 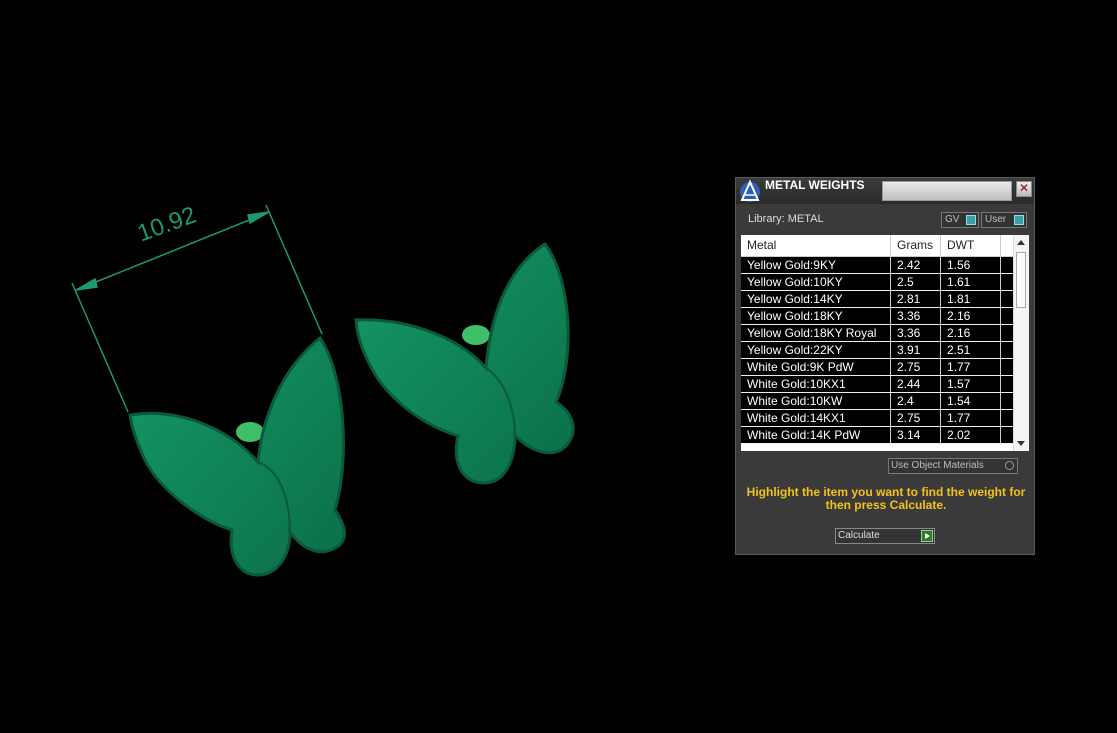 I want to click on table-row: Yellow Gold:9KY 2.42 1.56, so click(x=877, y=265).